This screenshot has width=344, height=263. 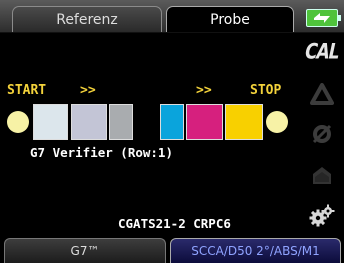 I want to click on measurement-condition-label: SCCA/D50 2°/ABS/M1, so click(x=255, y=251).